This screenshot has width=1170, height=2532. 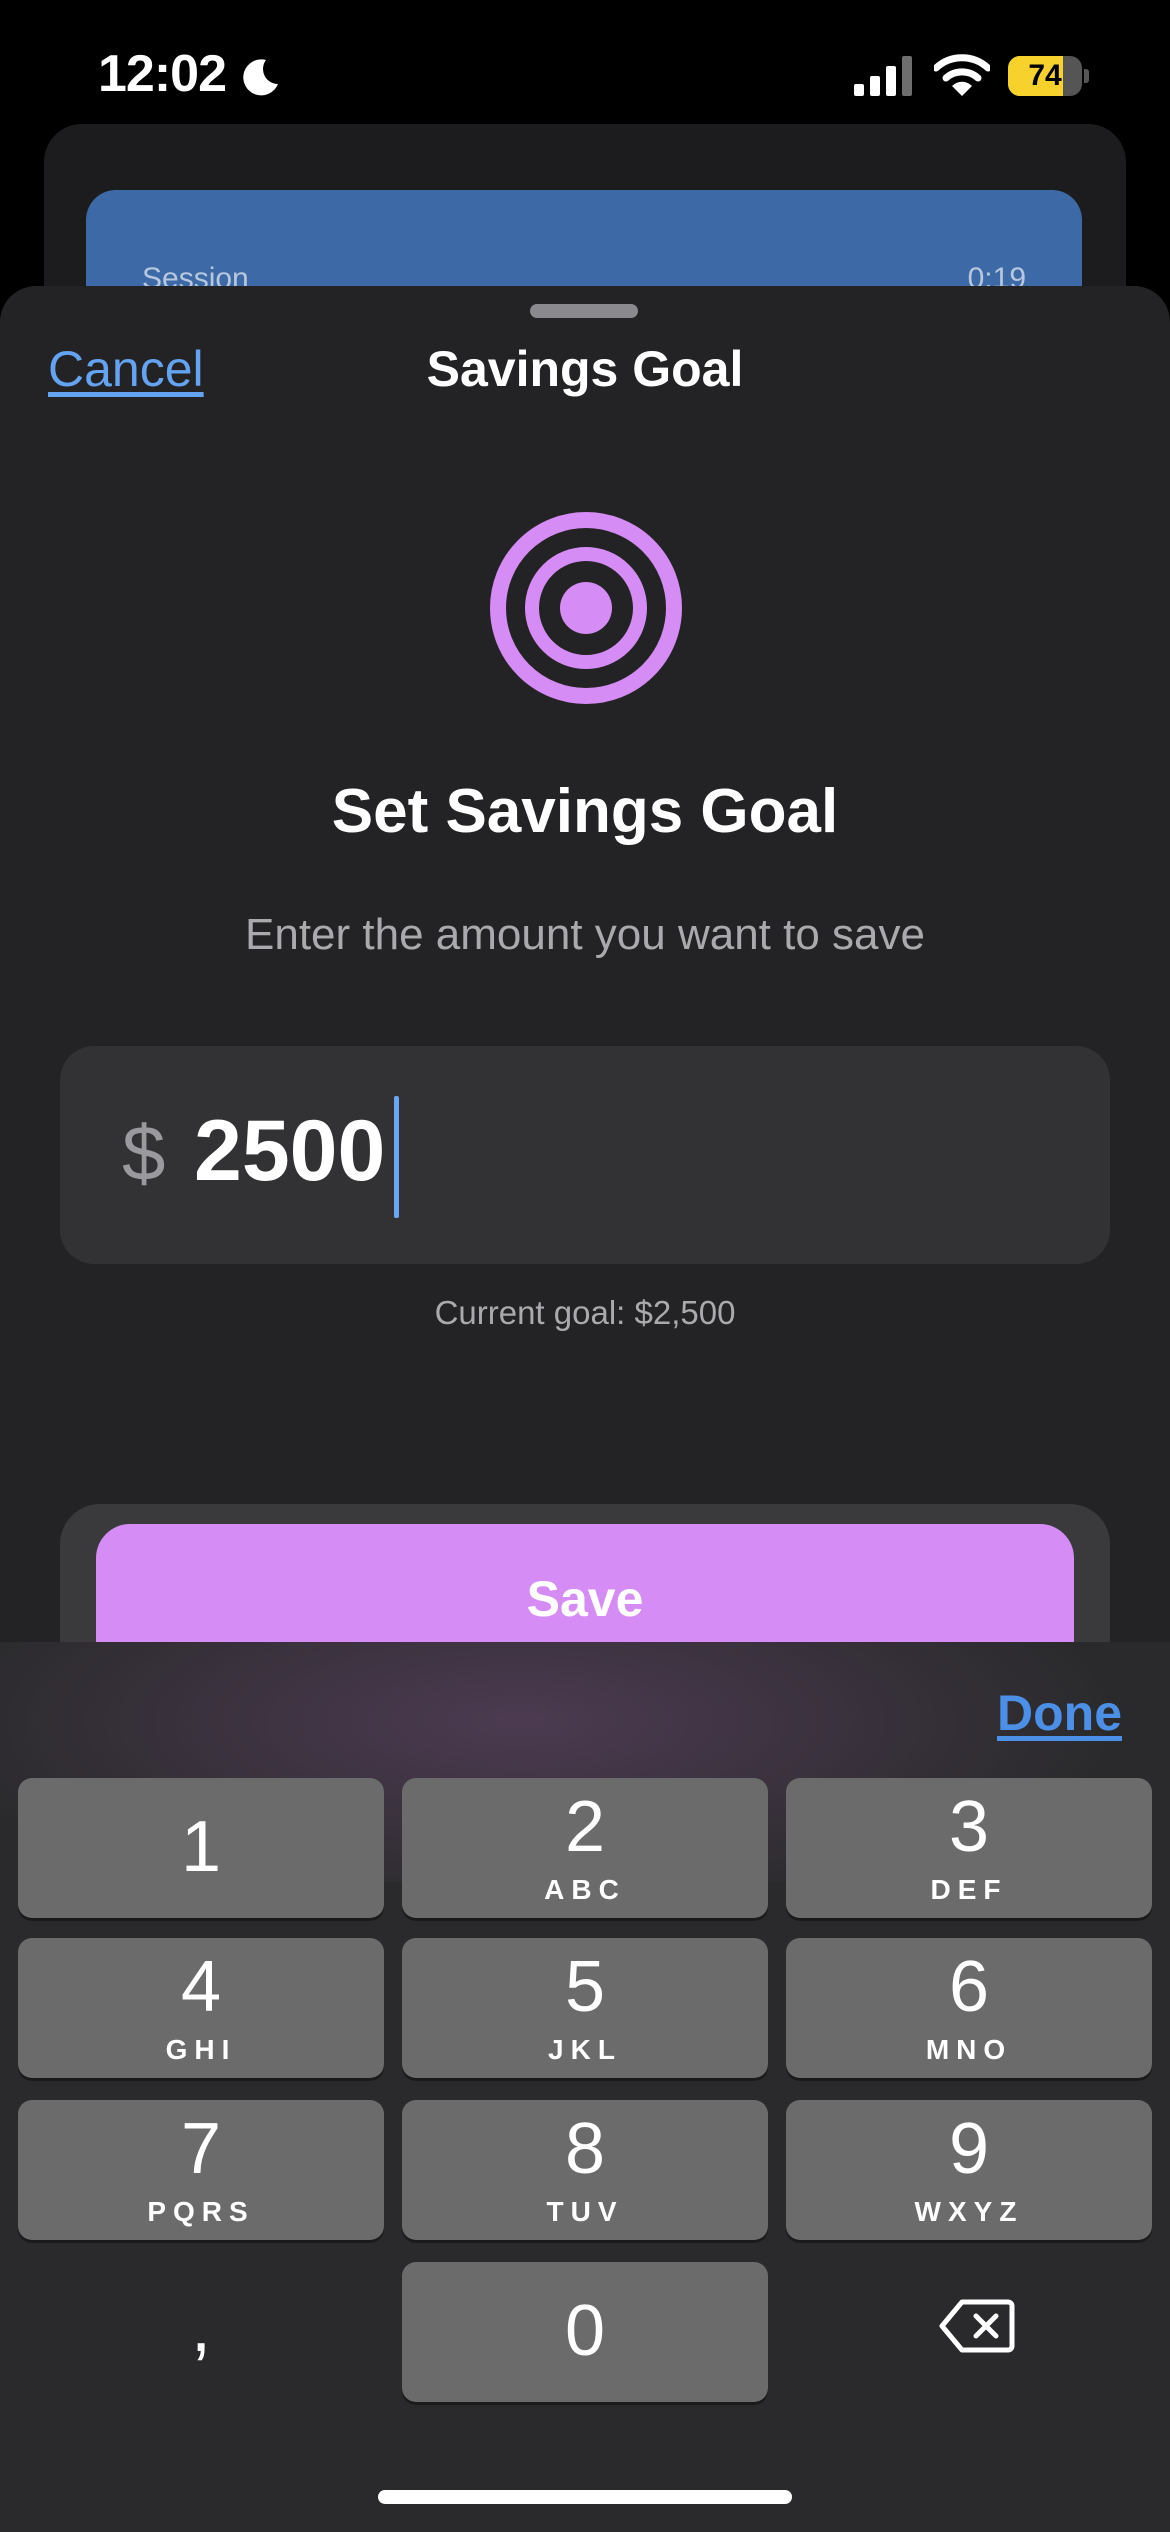 I want to click on target-icon, so click(x=586, y=608).